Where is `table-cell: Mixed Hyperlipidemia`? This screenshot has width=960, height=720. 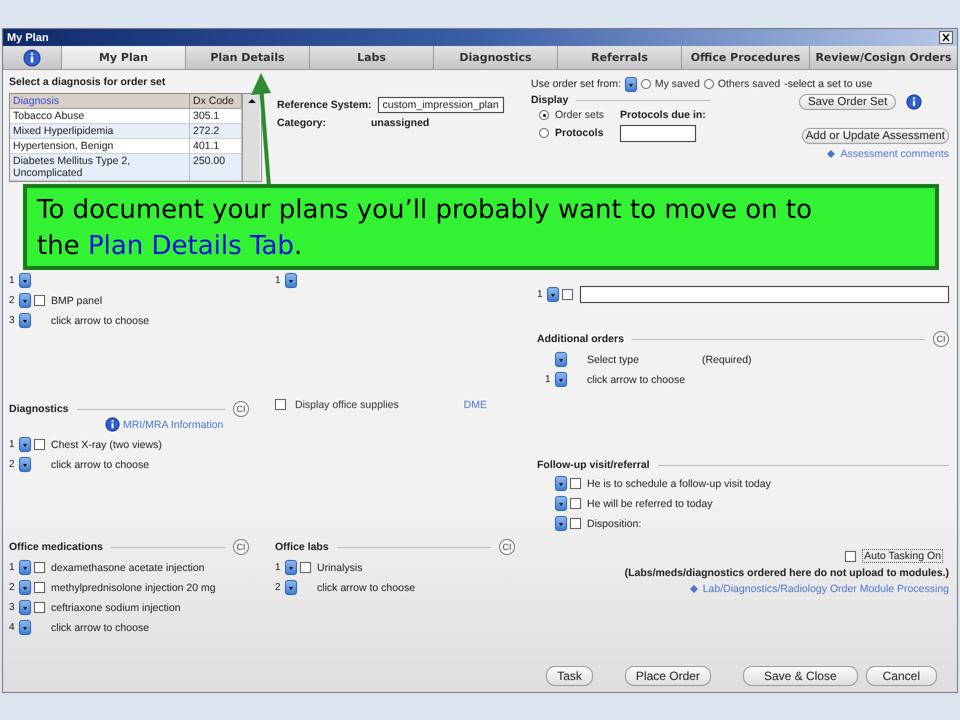 table-cell: Mixed Hyperlipidemia is located at coordinates (100, 131).